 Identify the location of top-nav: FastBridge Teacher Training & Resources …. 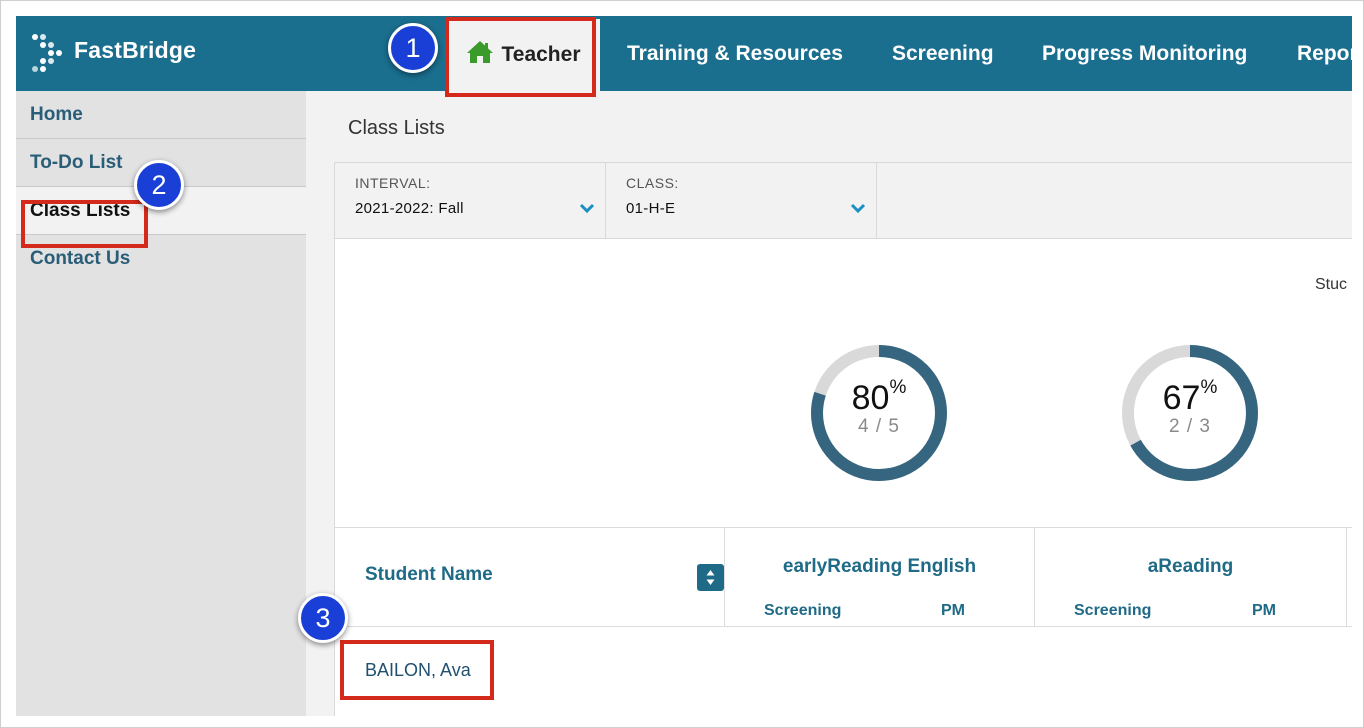
(684, 53).